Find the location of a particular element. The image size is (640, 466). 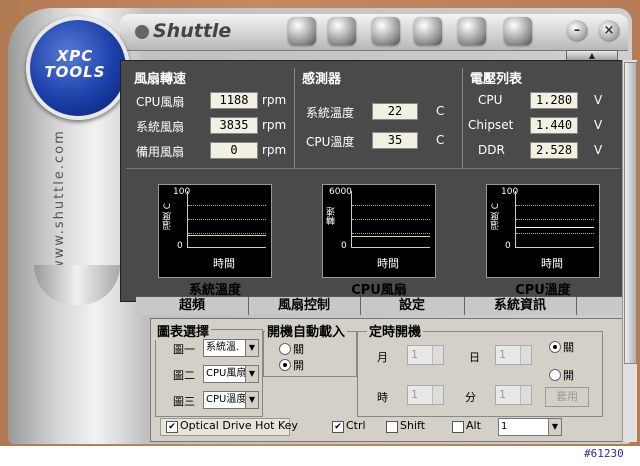

logo-text: XPC TOOLS is located at coordinates (75, 64).